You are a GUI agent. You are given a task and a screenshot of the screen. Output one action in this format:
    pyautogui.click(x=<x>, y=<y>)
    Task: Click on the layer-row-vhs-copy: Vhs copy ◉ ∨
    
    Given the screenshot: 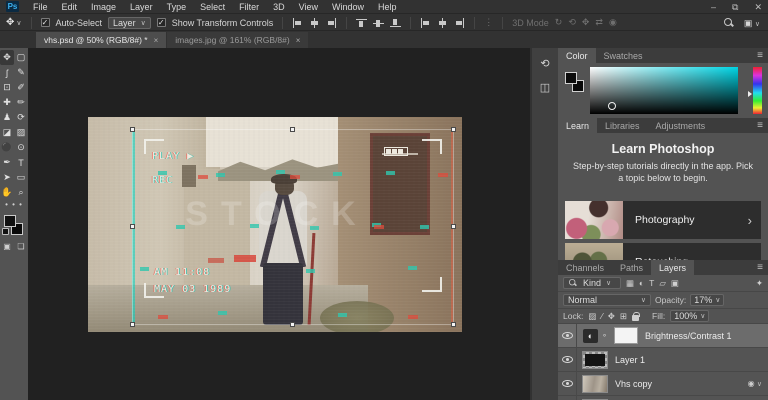 What is the action you would take?
    pyautogui.click(x=663, y=383)
    